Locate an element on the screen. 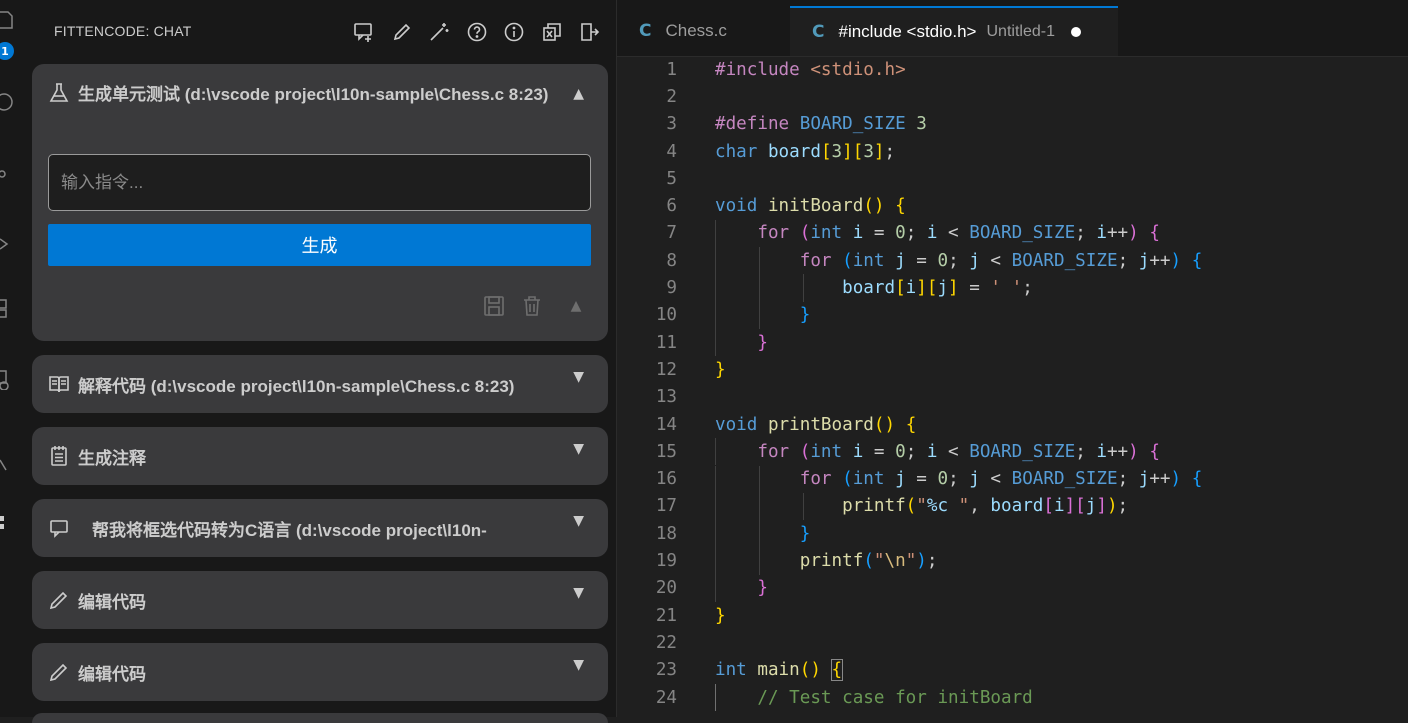 Image resolution: width=1408 pixels, height=723 pixels. copy-icon is located at coordinates (552, 32).